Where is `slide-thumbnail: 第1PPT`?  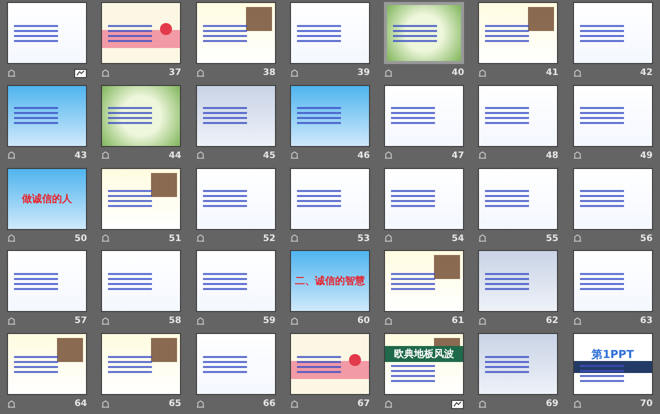
slide-thumbnail: 第1PPT is located at coordinates (612, 364).